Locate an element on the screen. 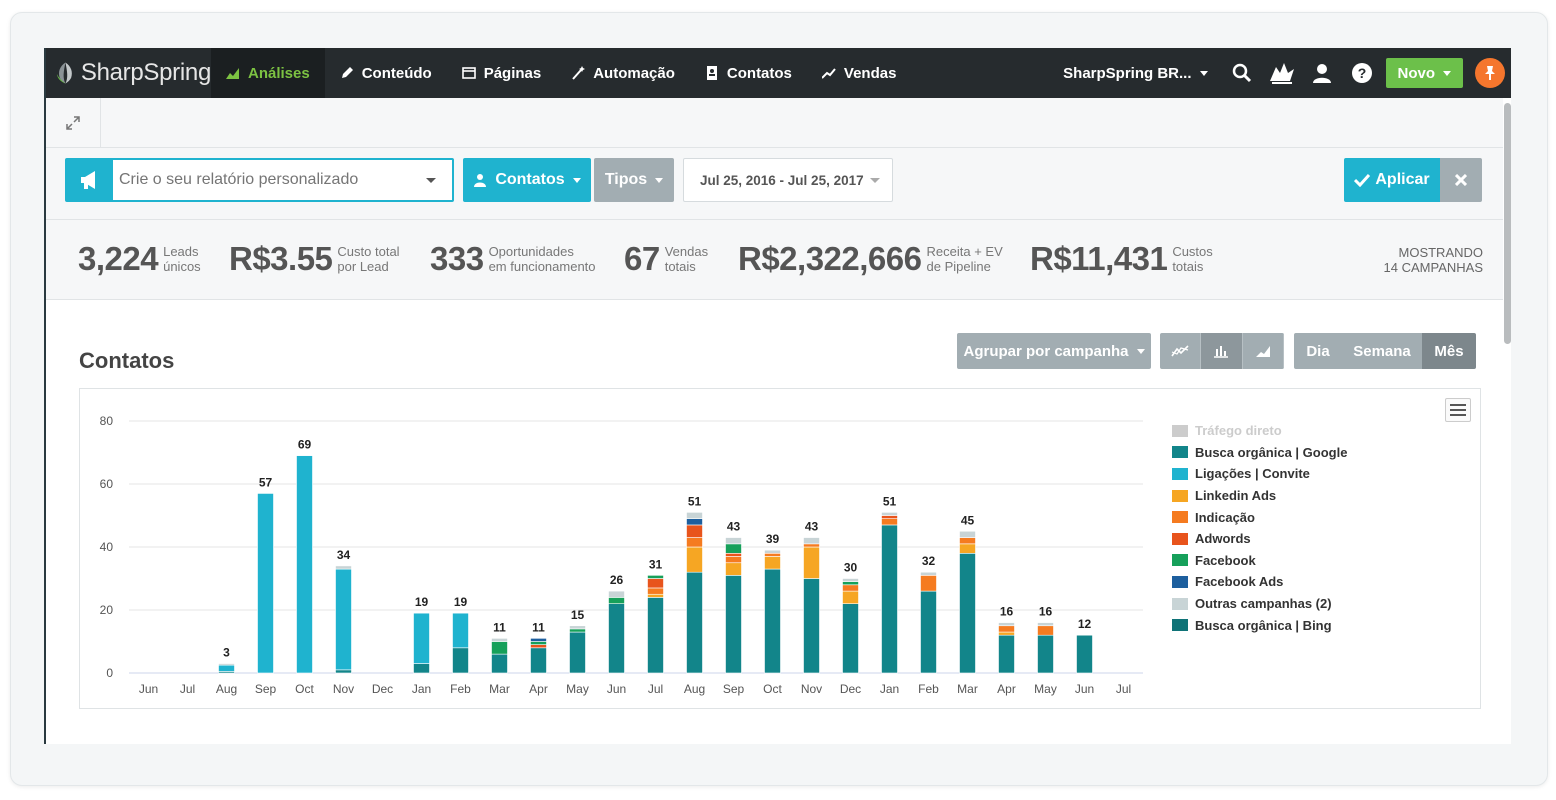 Image resolution: width=1556 pixels, height=800 pixels. contatos-dropdown: Contatos is located at coordinates (527, 180).